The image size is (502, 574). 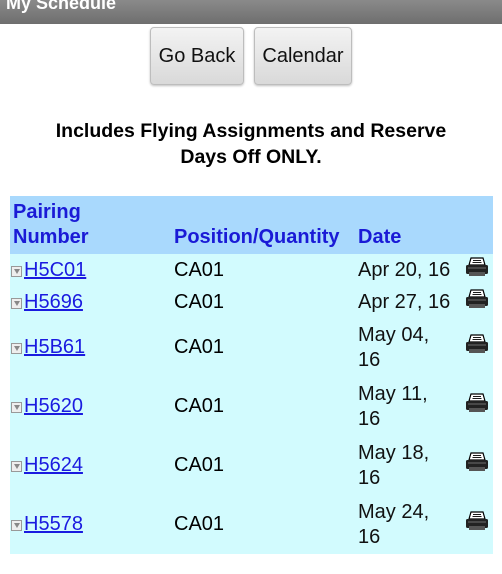 What do you see at coordinates (61, 6) in the screenshot?
I see `page-title: My Schedule` at bounding box center [61, 6].